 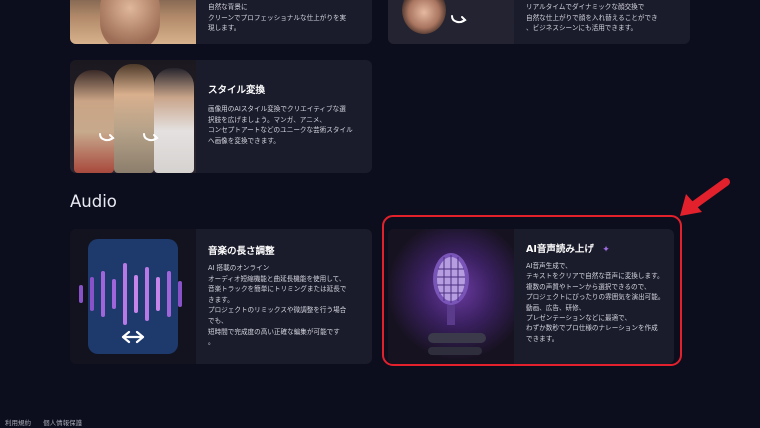 What do you see at coordinates (241, 251) in the screenshot?
I see `card-title: 音楽の長さ調整` at bounding box center [241, 251].